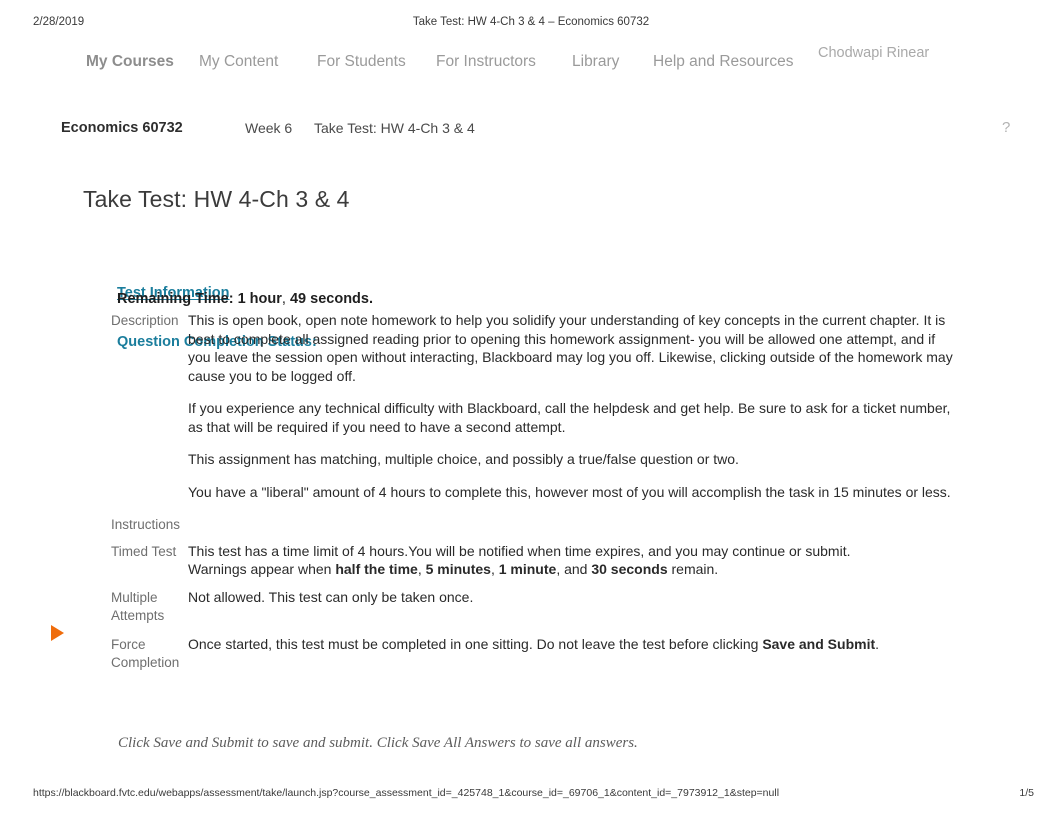 This screenshot has width=1062, height=822. Describe the element at coordinates (458, 569) in the screenshot. I see `timed-test-warn-2: 5 minutes` at that location.